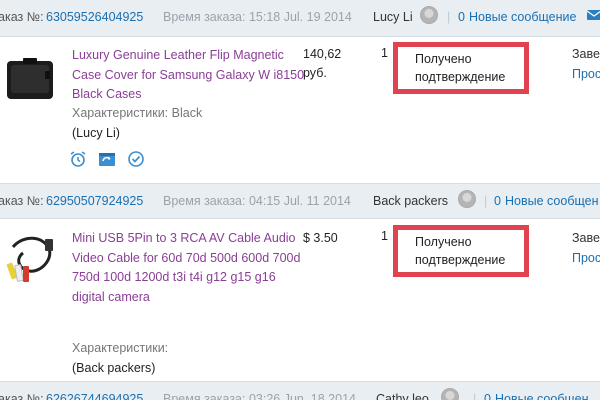 The height and width of the screenshot is (400, 600). What do you see at coordinates (257, 201) in the screenshot?
I see `order-time: Время заказа: 04:15 Jul. 11 2014` at bounding box center [257, 201].